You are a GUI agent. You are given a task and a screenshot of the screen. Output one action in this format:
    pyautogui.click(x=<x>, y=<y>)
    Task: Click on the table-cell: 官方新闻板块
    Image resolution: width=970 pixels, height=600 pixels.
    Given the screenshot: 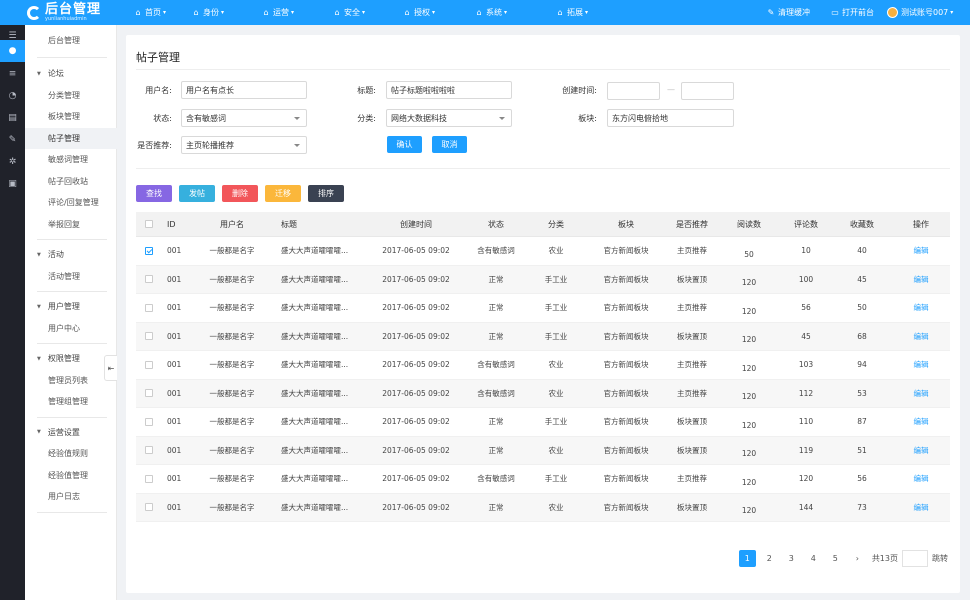 What is the action you would take?
    pyautogui.click(x=626, y=479)
    